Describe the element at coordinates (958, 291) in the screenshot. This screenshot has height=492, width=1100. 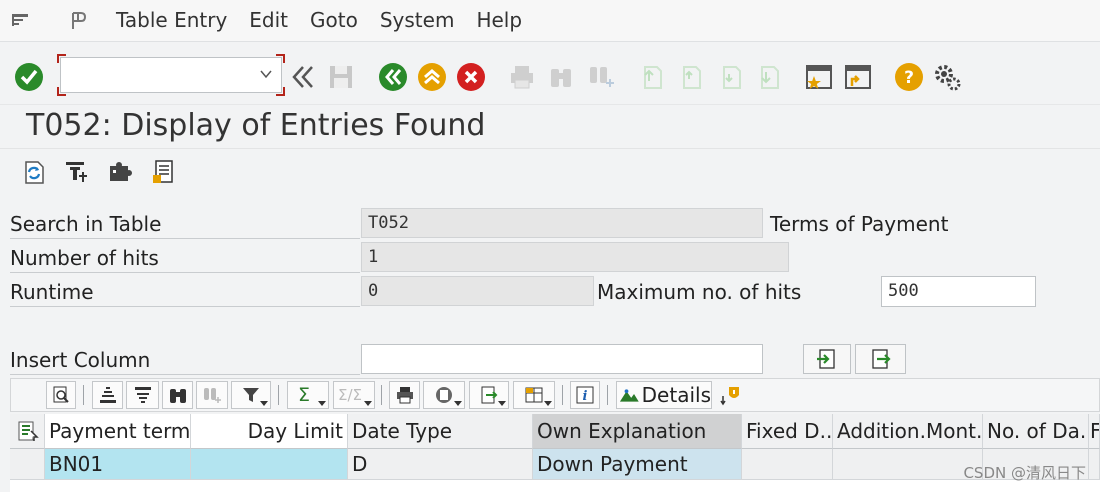
I see `max-hits-field: 500` at that location.